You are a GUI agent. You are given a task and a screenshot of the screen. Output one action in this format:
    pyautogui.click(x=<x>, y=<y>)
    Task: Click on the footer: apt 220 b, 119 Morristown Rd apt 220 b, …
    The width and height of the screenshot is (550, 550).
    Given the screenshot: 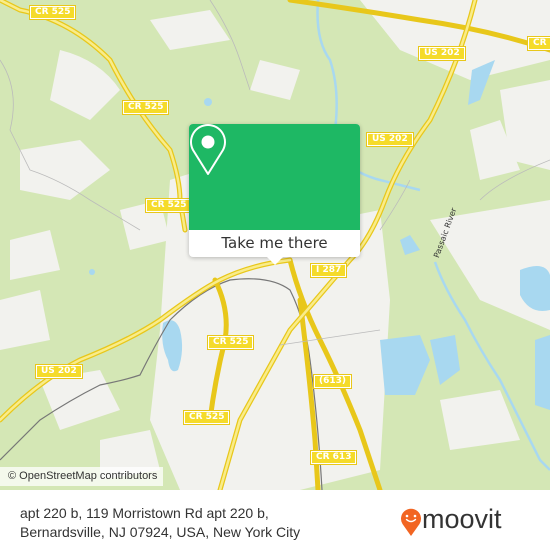 What is the action you would take?
    pyautogui.click(x=275, y=520)
    